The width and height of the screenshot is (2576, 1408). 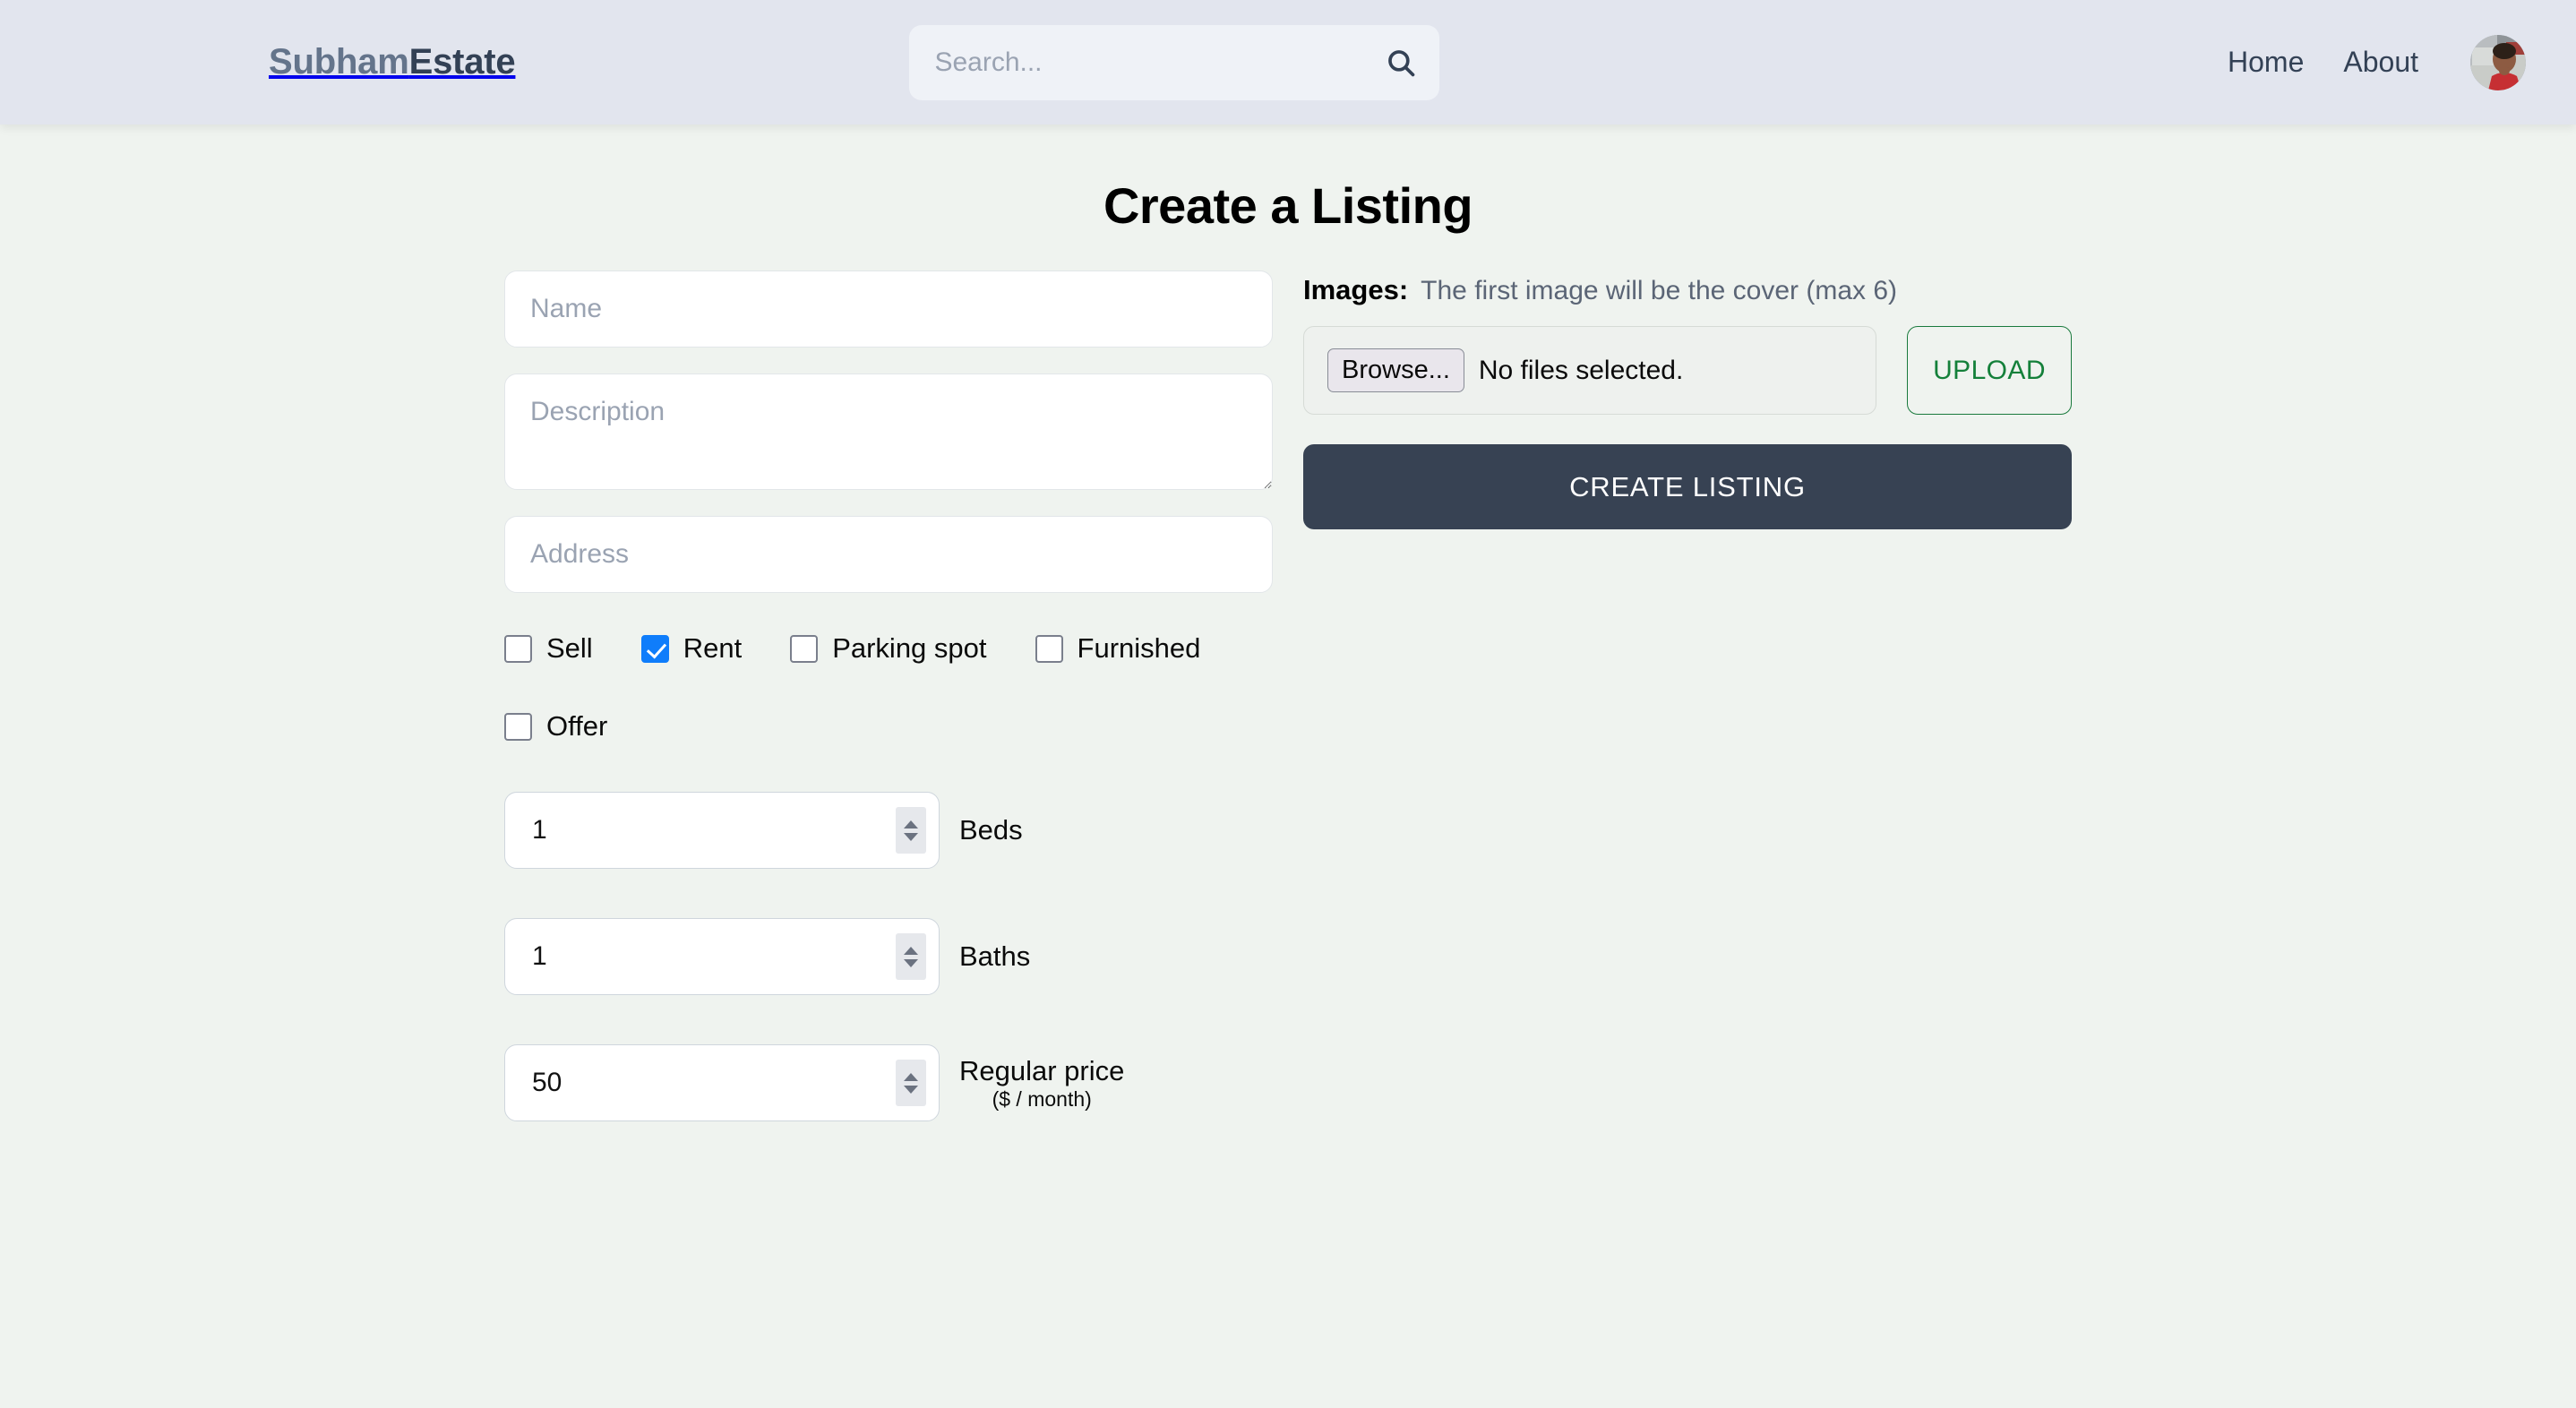 What do you see at coordinates (888, 726) in the screenshot?
I see `checkbox-row-offer: Offer` at bounding box center [888, 726].